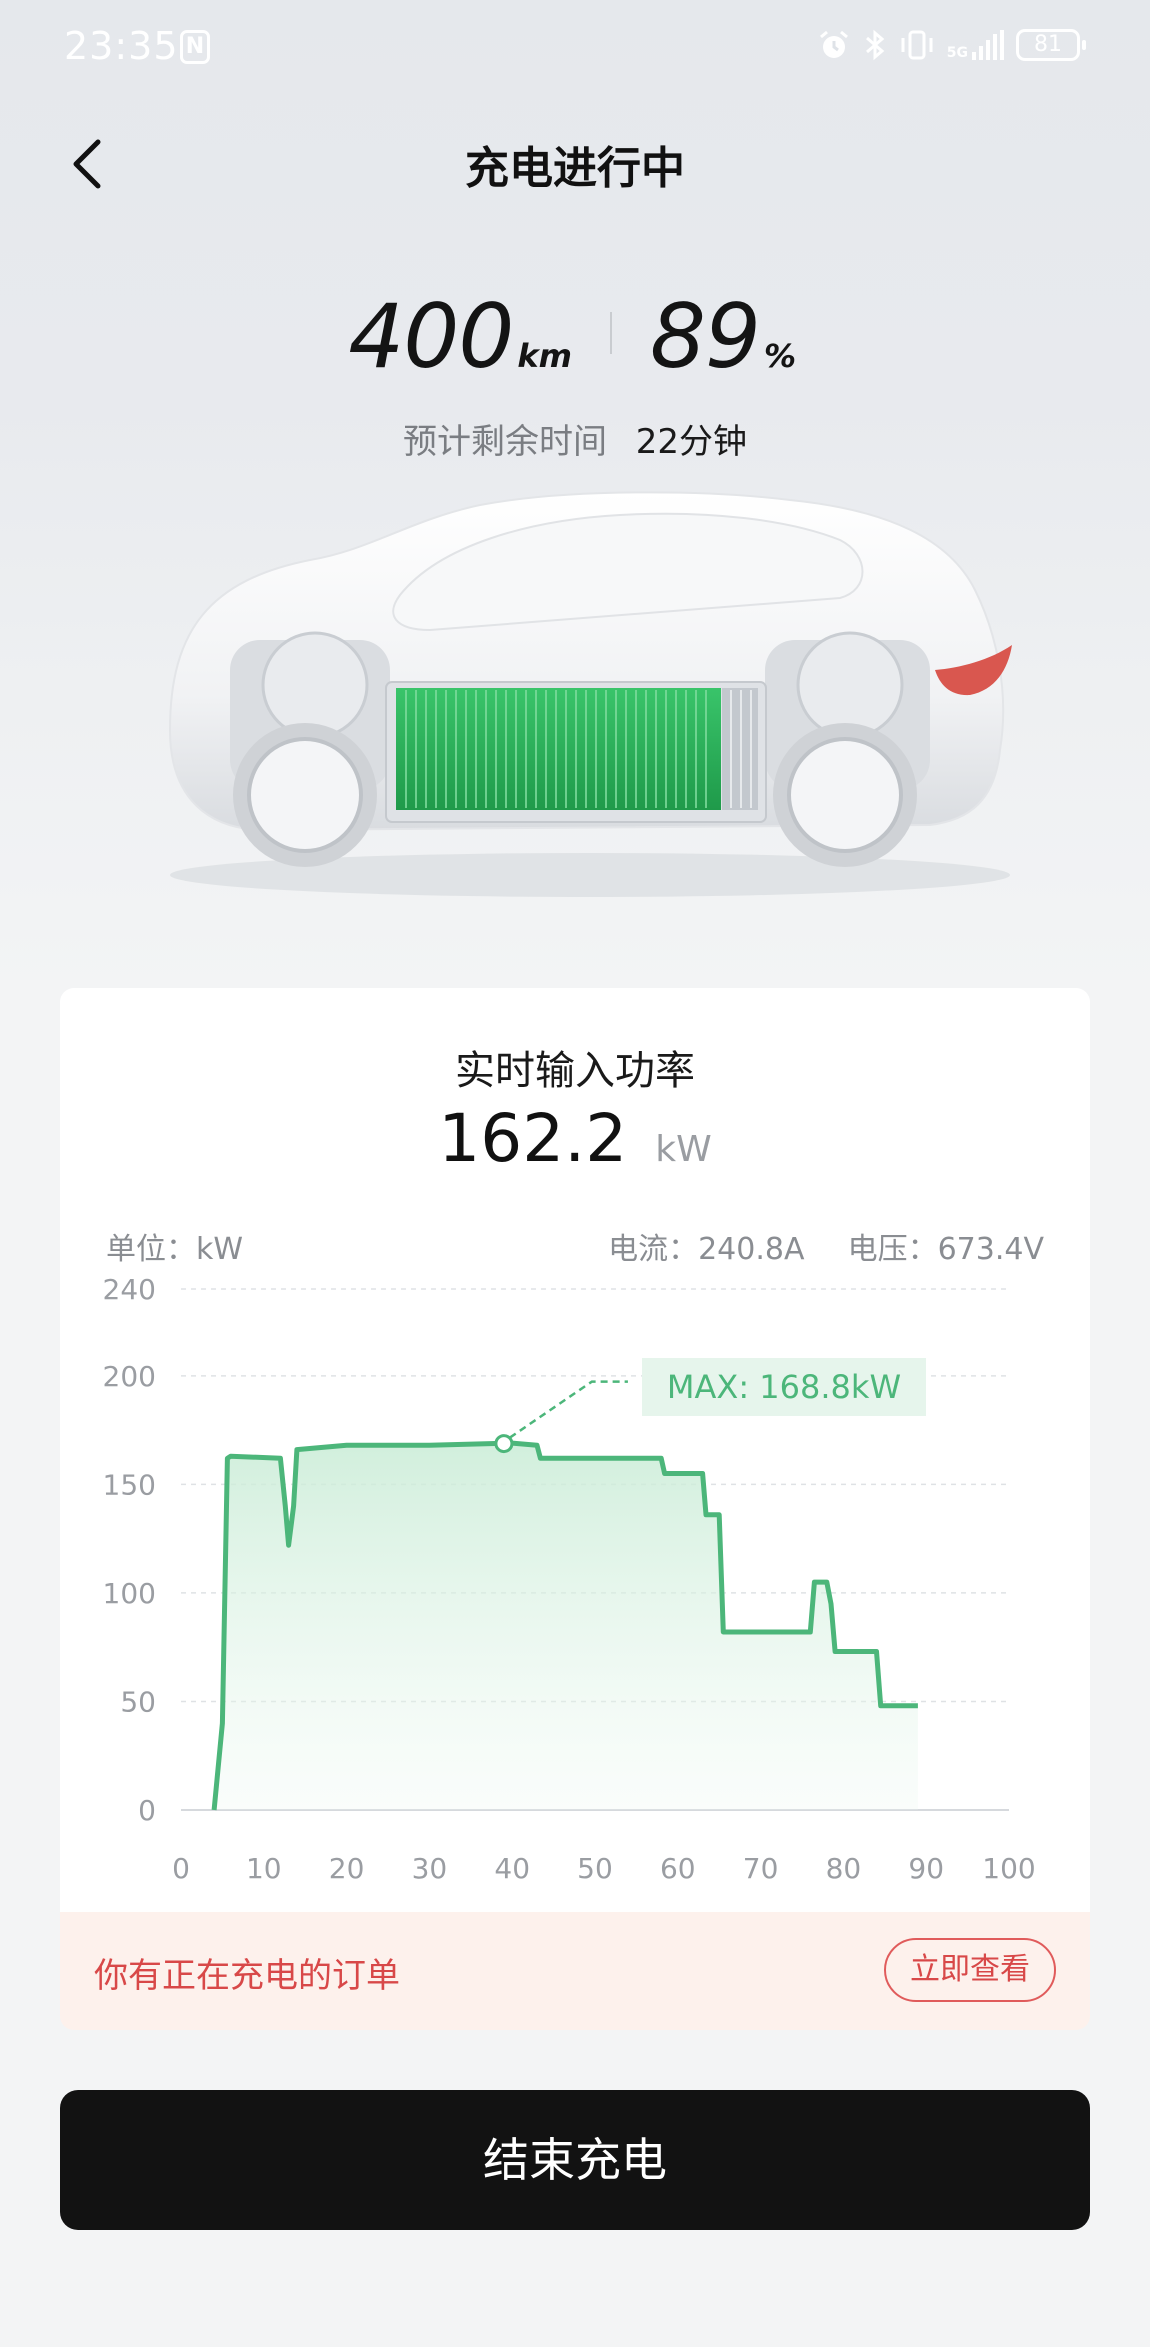 The width and height of the screenshot is (1150, 2347). What do you see at coordinates (544, 356) in the screenshot?
I see `range-unit: km` at bounding box center [544, 356].